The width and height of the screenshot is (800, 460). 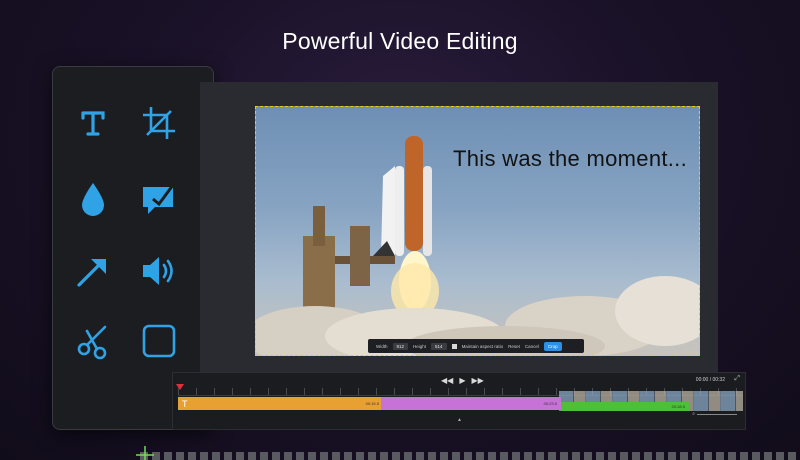 I want to click on crop-button: Crop, so click(x=552, y=346).